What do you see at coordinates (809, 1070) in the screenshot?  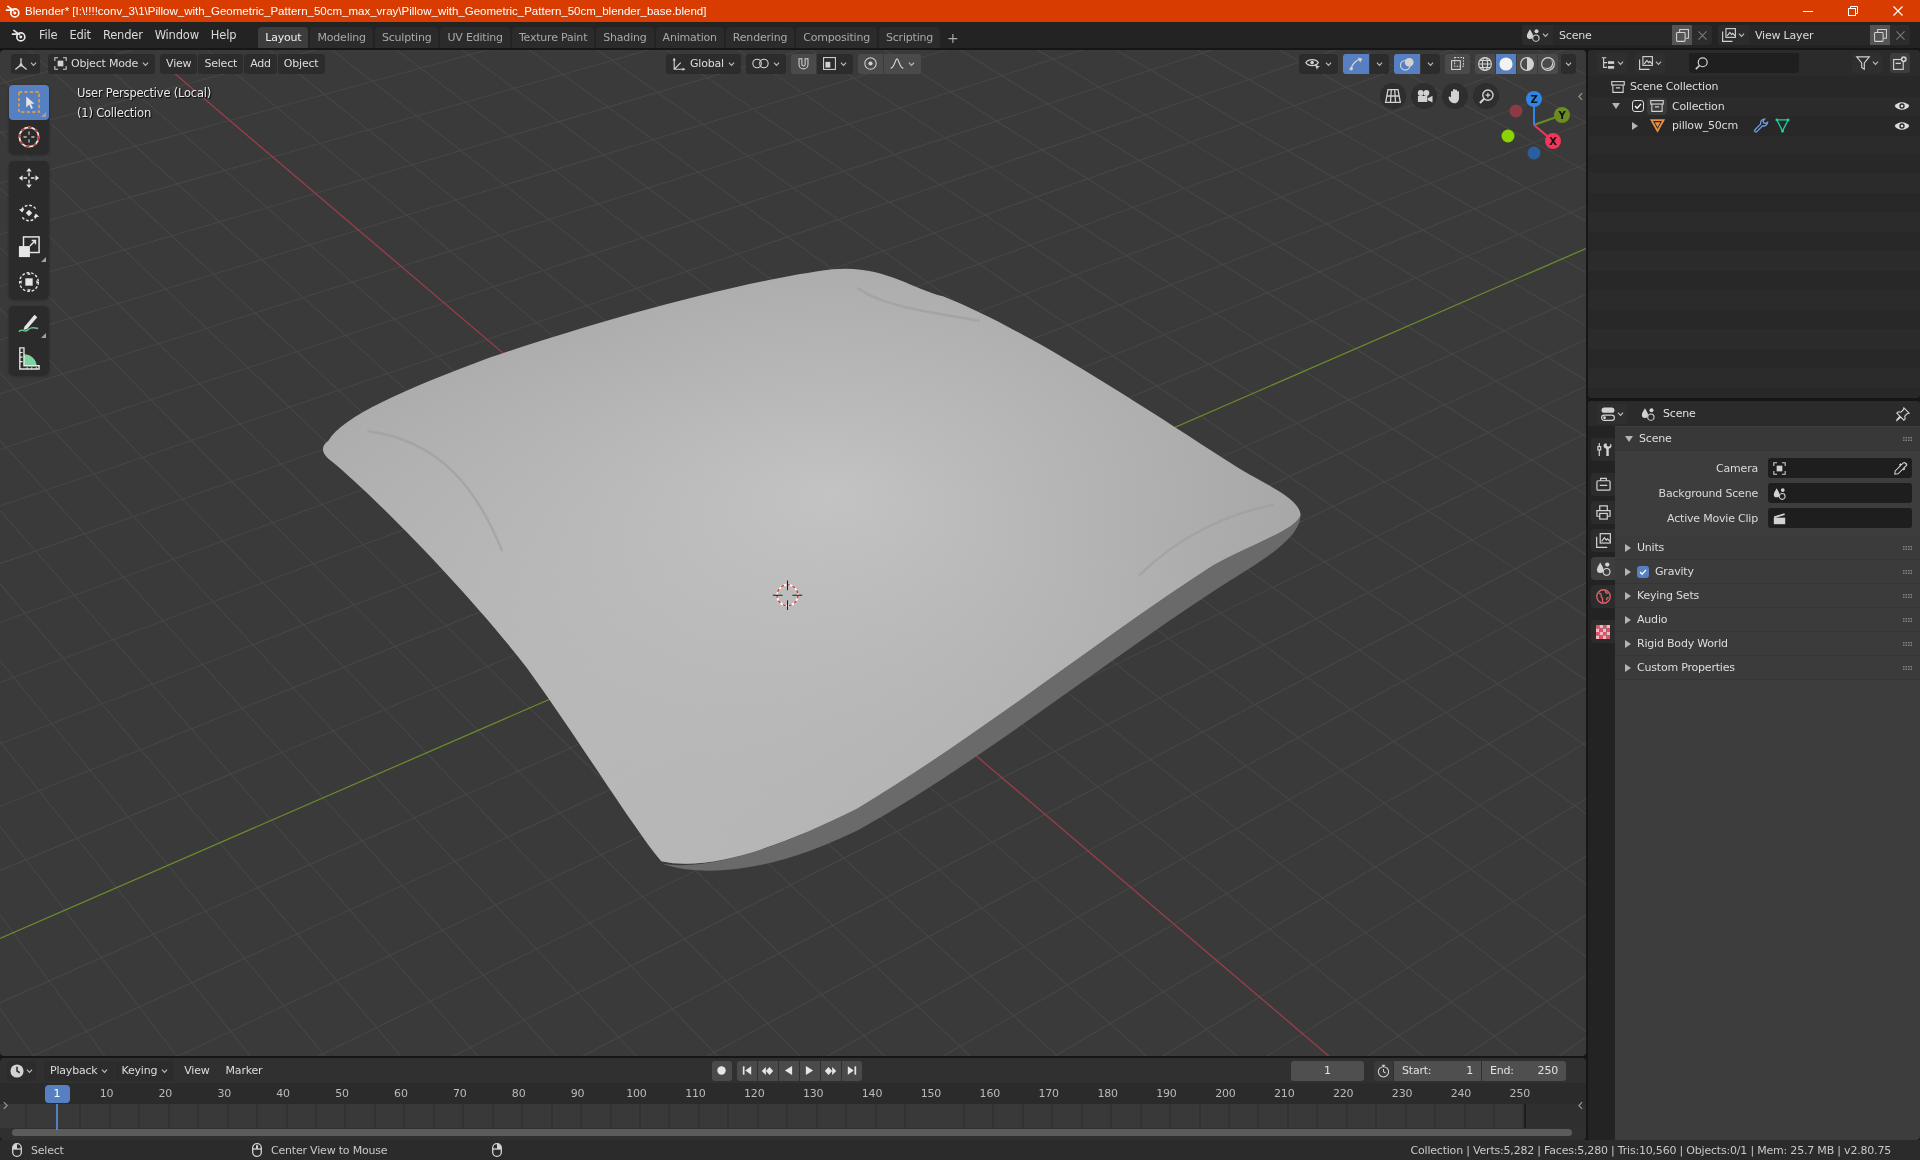 I see `play-button` at bounding box center [809, 1070].